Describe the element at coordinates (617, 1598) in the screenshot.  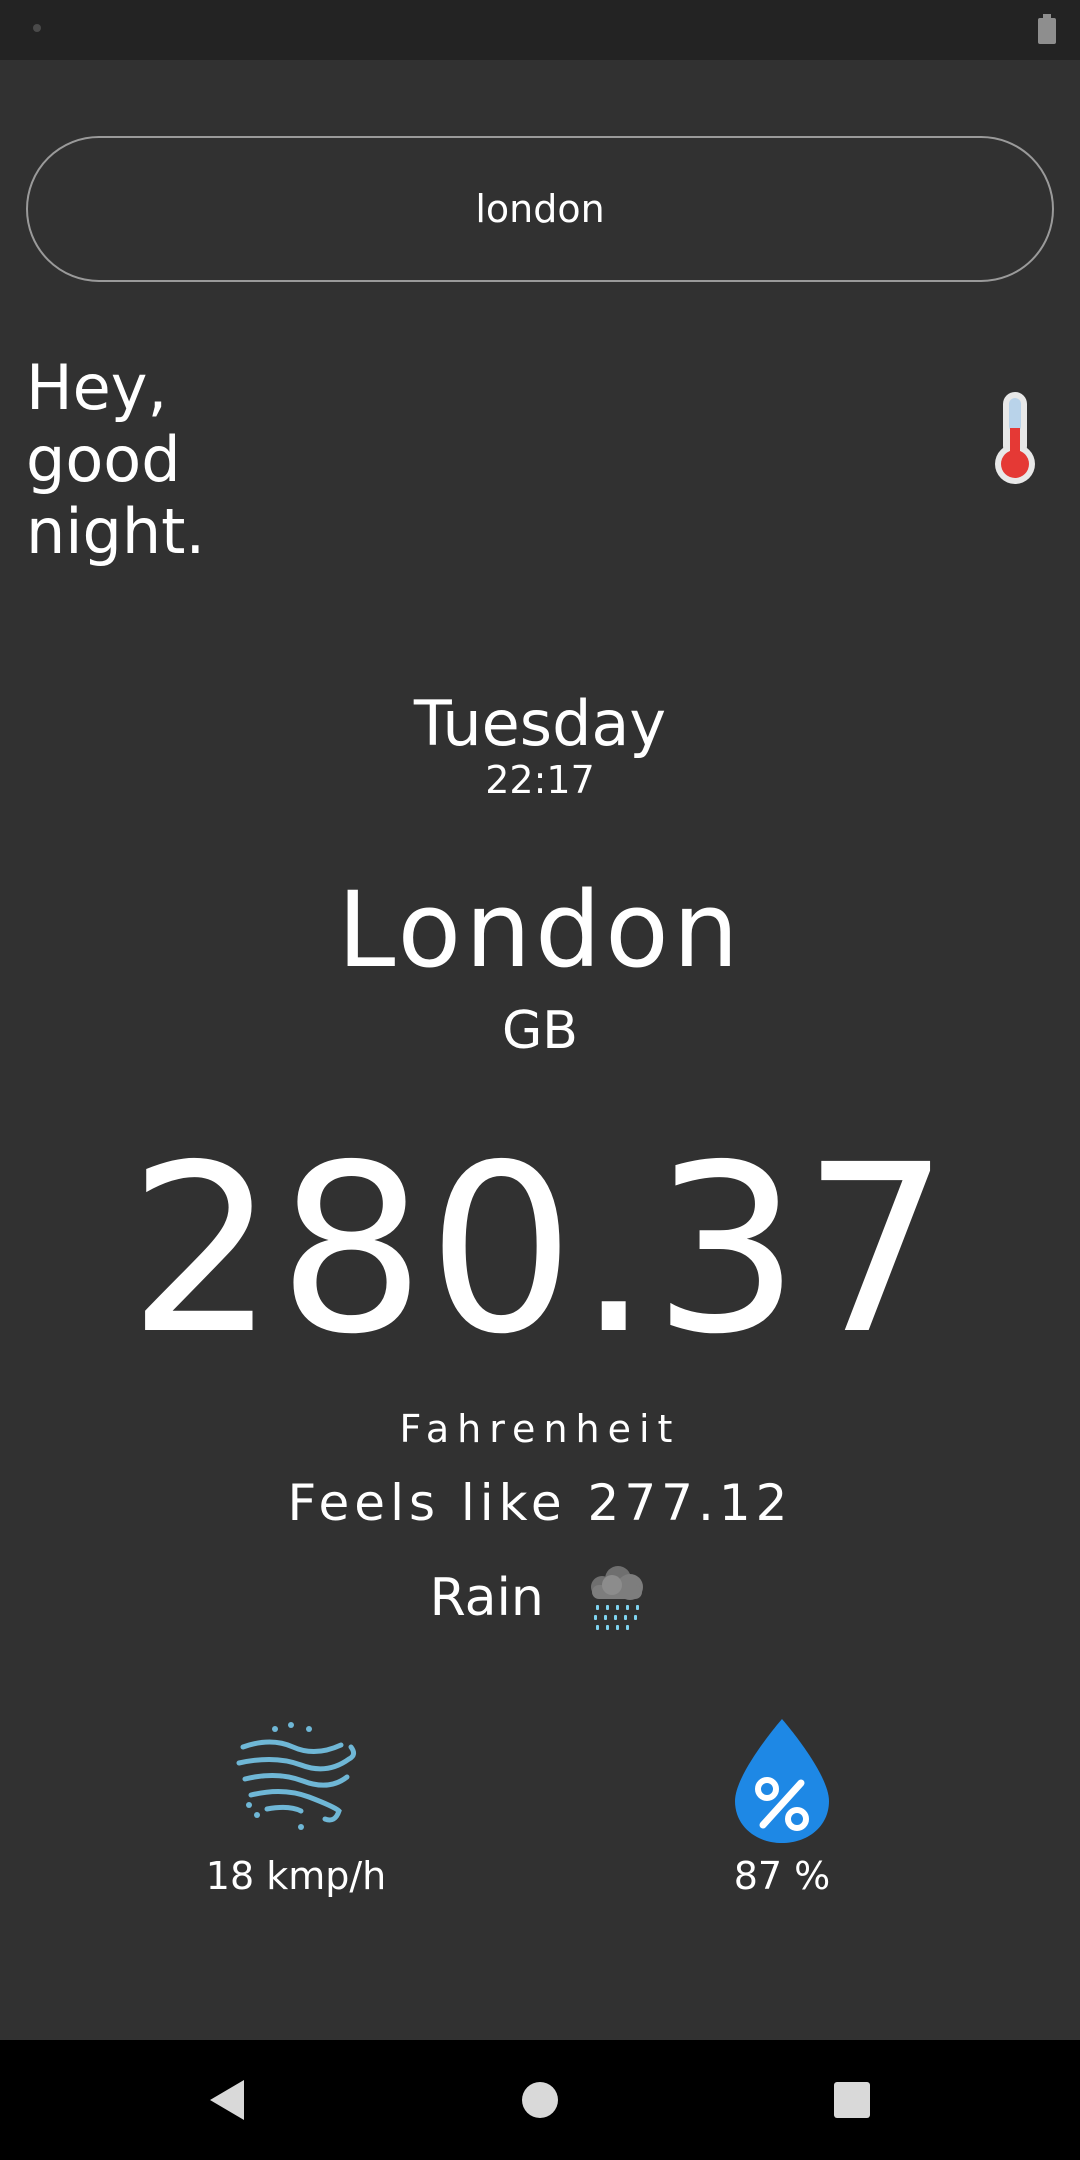
I see `rain-cloud-icon` at that location.